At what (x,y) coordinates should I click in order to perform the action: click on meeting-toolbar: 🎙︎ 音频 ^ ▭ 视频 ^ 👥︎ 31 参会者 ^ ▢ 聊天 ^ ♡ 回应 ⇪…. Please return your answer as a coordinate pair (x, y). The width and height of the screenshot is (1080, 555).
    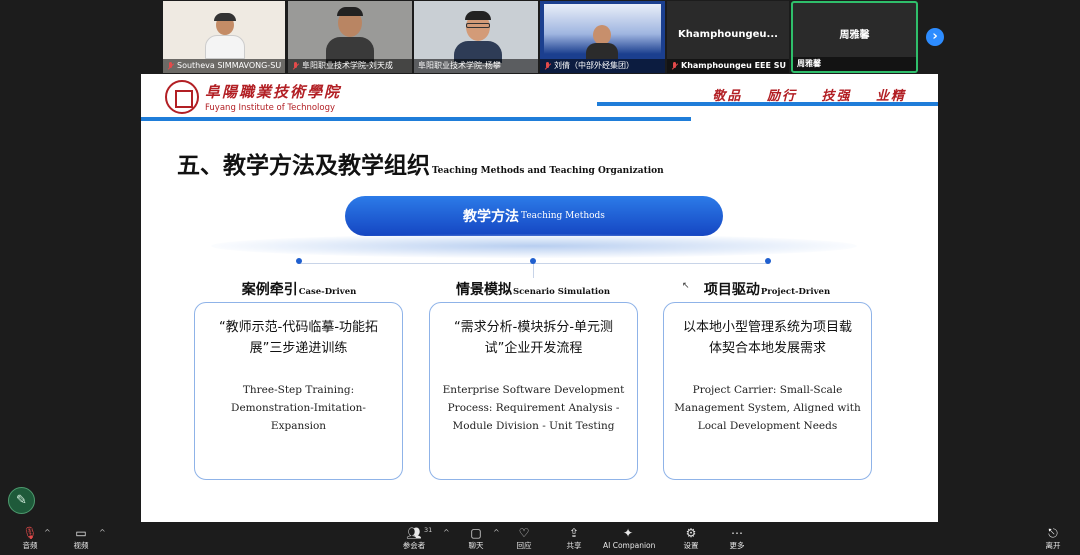
    Looking at the image, I should click on (540, 538).